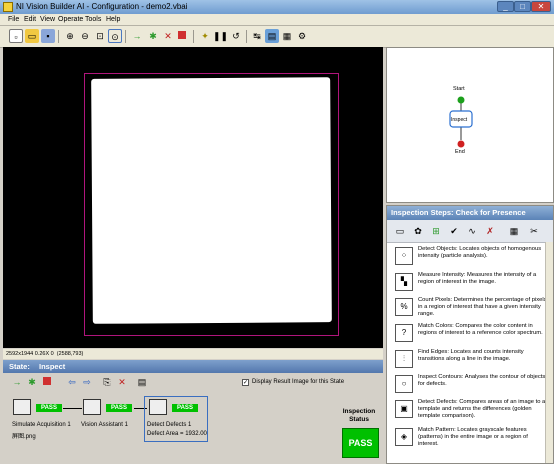 The width and height of the screenshot is (554, 464). Describe the element at coordinates (85, 36) in the screenshot. I see `zoom-out-icon: ⊖` at that location.